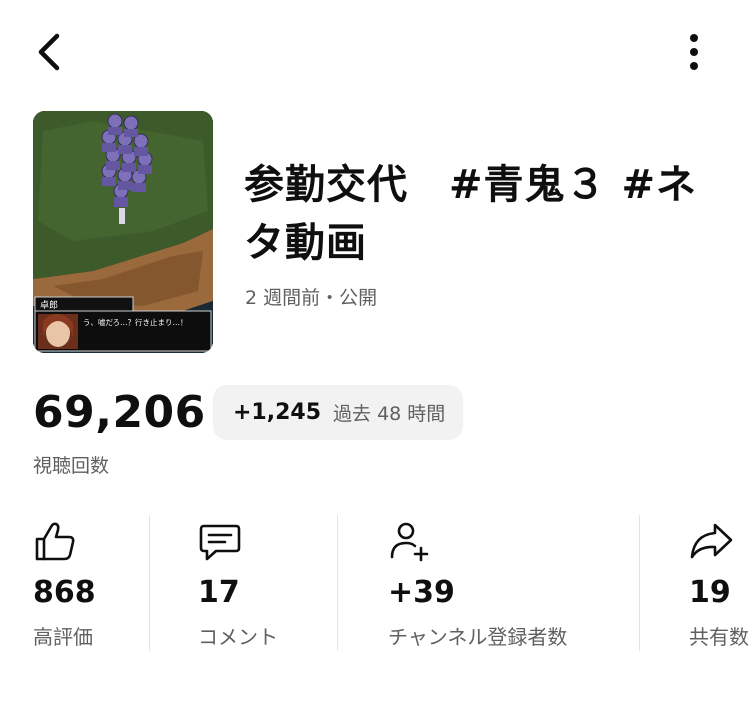 The image size is (750, 711). Describe the element at coordinates (719, 637) in the screenshot. I see `stat-shares-label: 共有数` at that location.